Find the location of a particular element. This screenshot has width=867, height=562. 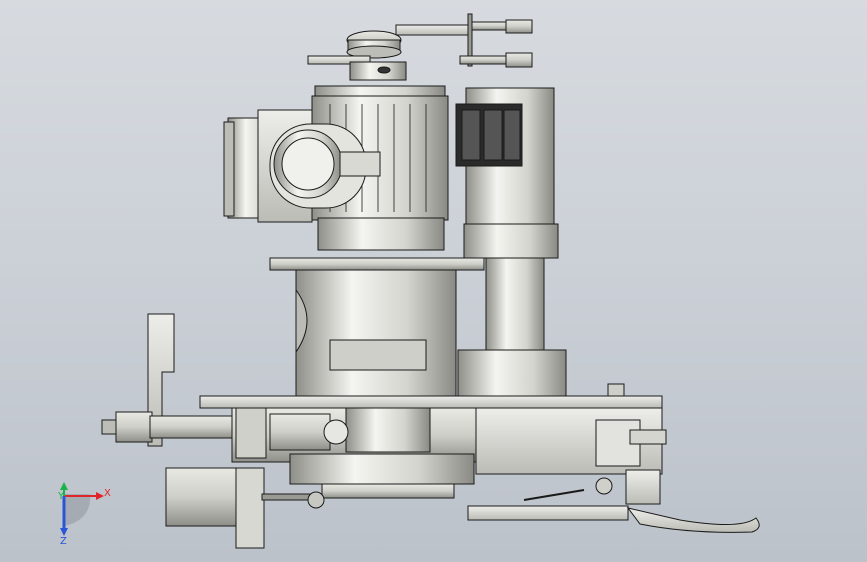

servo-motor is located at coordinates (511, 243).